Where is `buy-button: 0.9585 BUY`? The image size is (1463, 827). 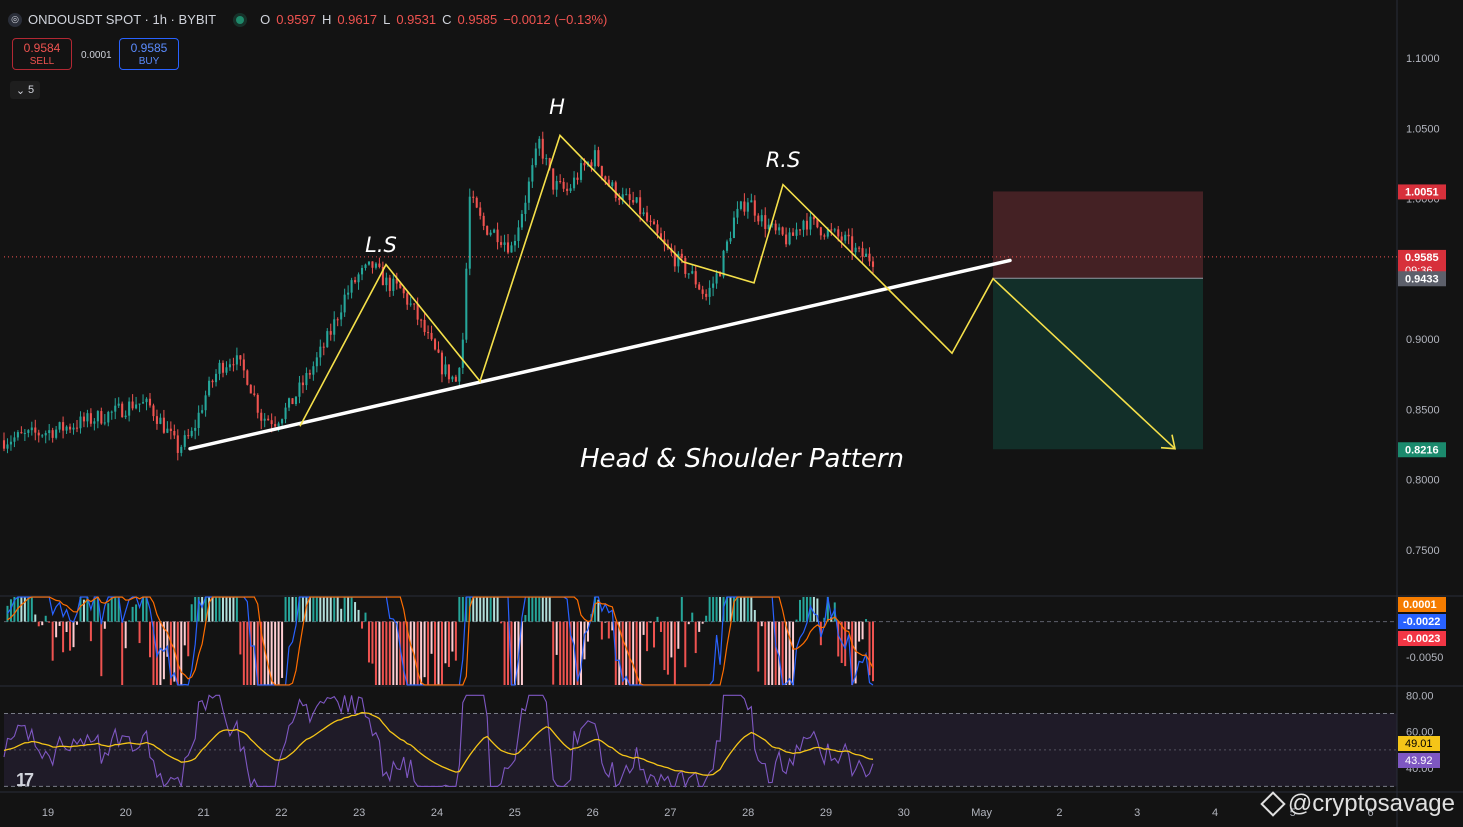 buy-button: 0.9585 BUY is located at coordinates (149, 54).